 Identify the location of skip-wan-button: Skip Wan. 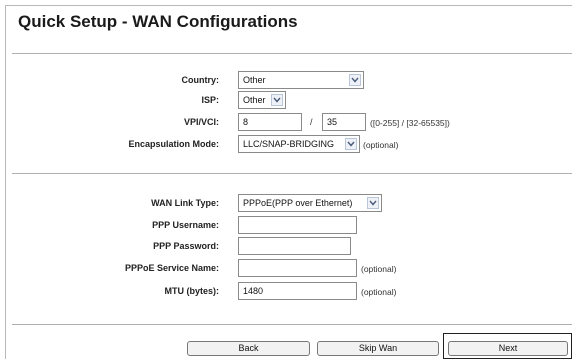
(378, 348).